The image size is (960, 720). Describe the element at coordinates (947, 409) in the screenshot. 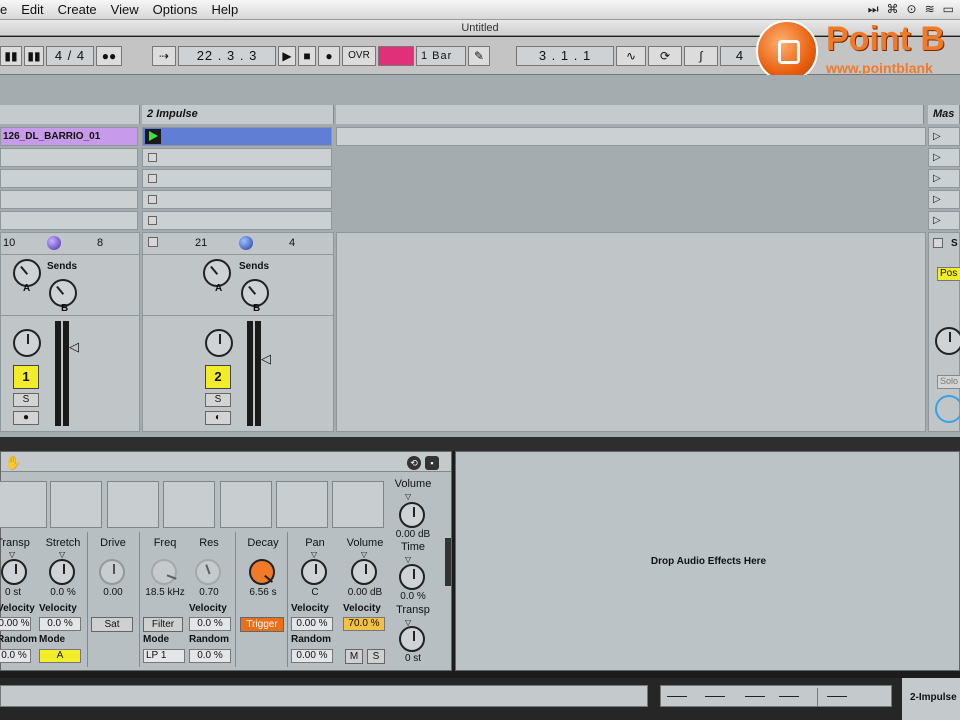

I see `cue-volume-knob` at that location.